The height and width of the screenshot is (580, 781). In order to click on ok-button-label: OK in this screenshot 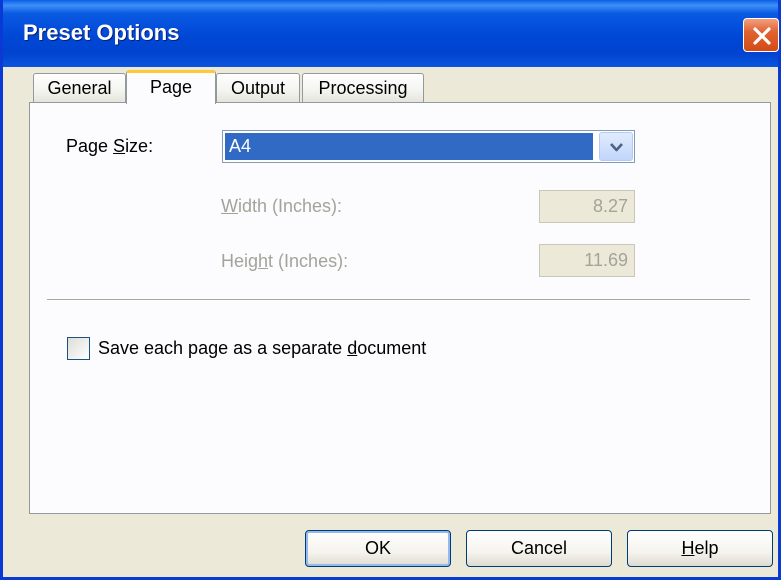, I will do `click(377, 548)`.